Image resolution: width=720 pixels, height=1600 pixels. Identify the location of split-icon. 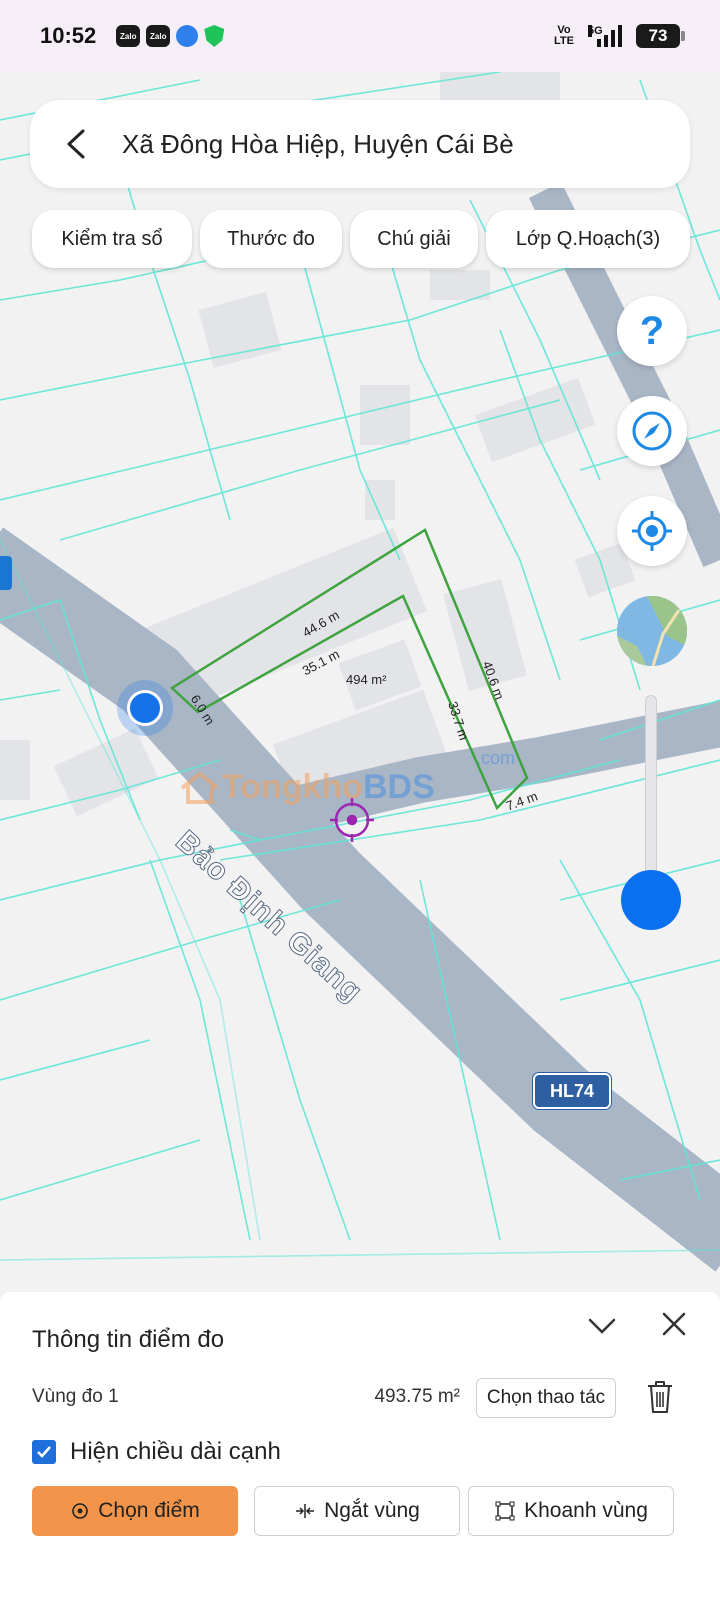
(305, 1511).